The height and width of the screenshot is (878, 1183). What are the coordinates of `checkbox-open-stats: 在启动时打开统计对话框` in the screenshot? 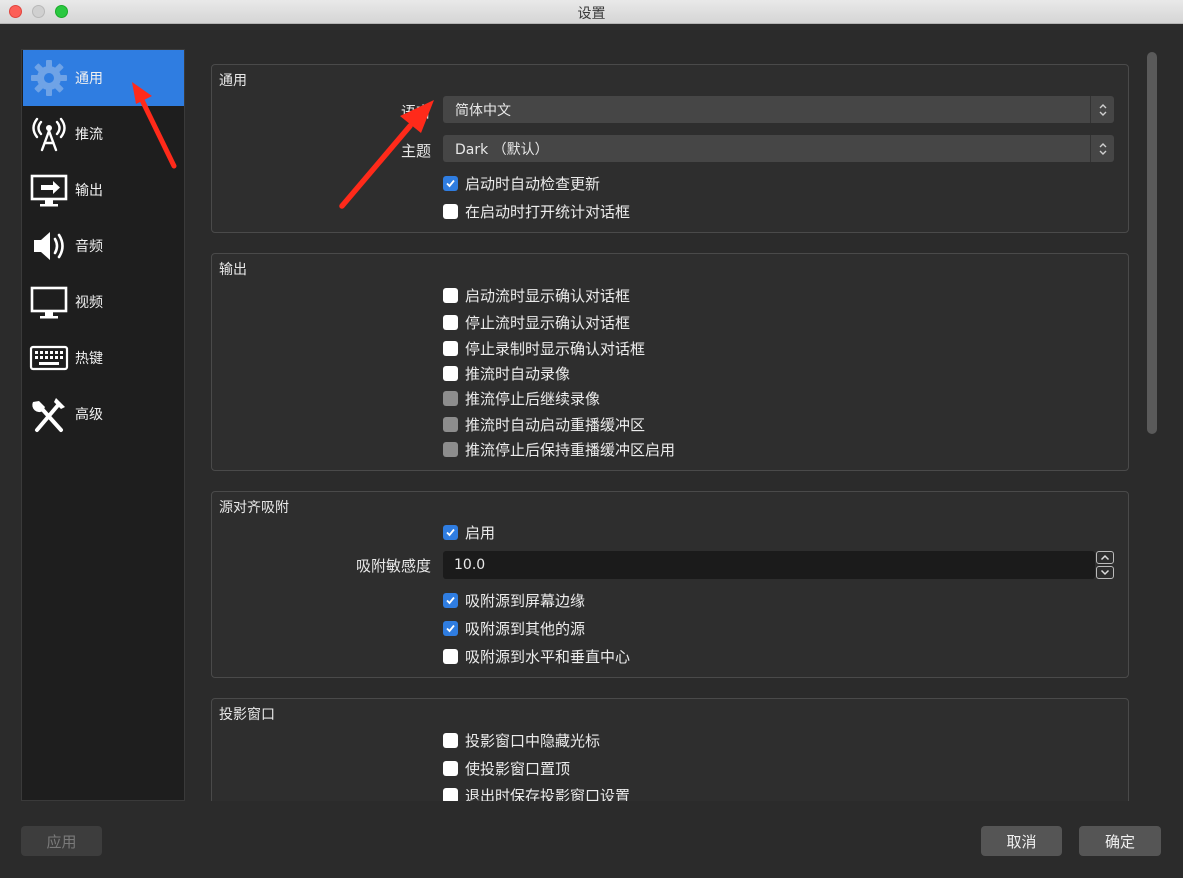 It's located at (536, 211).